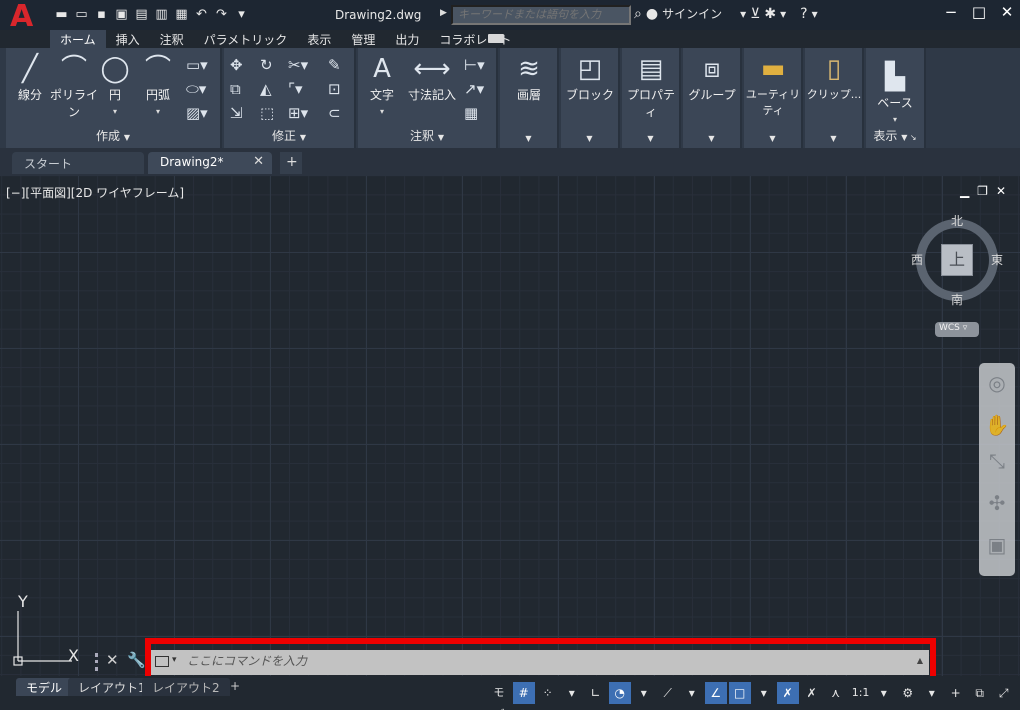 Image resolution: width=1020 pixels, height=710 pixels. I want to click on trim-icon: ✂▾, so click(298, 65).